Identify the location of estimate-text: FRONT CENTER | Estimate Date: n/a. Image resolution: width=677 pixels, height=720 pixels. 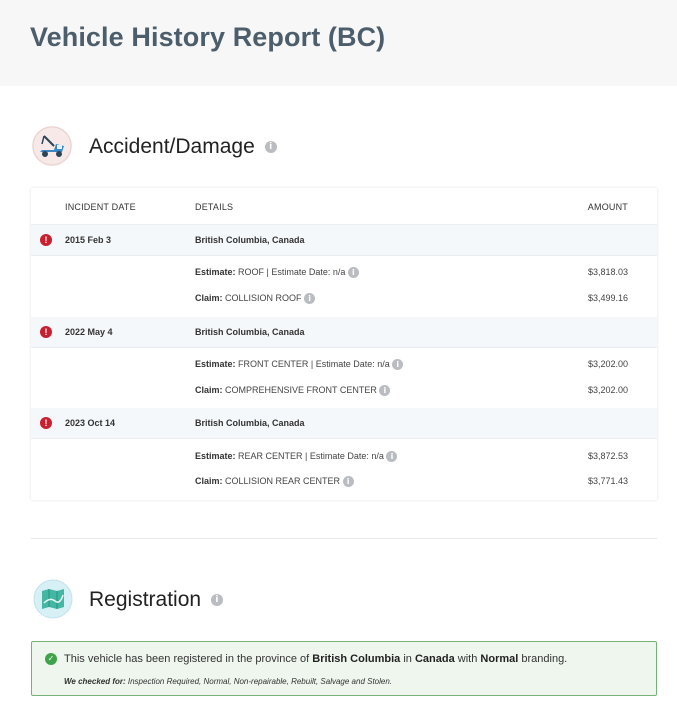
(314, 364).